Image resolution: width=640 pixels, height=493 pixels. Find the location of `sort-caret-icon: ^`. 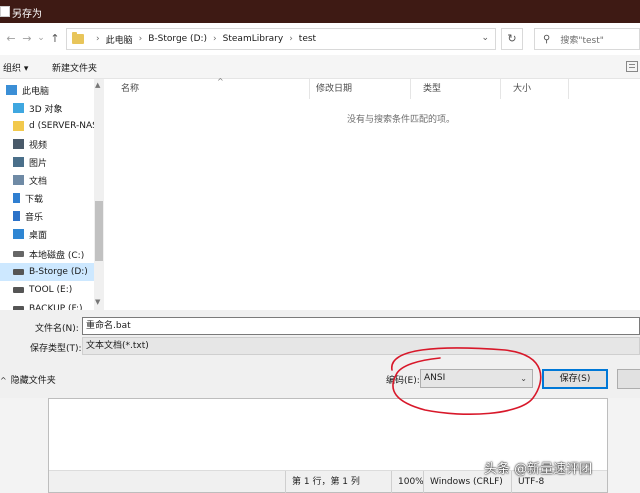

sort-caret-icon: ^ is located at coordinates (220, 81).